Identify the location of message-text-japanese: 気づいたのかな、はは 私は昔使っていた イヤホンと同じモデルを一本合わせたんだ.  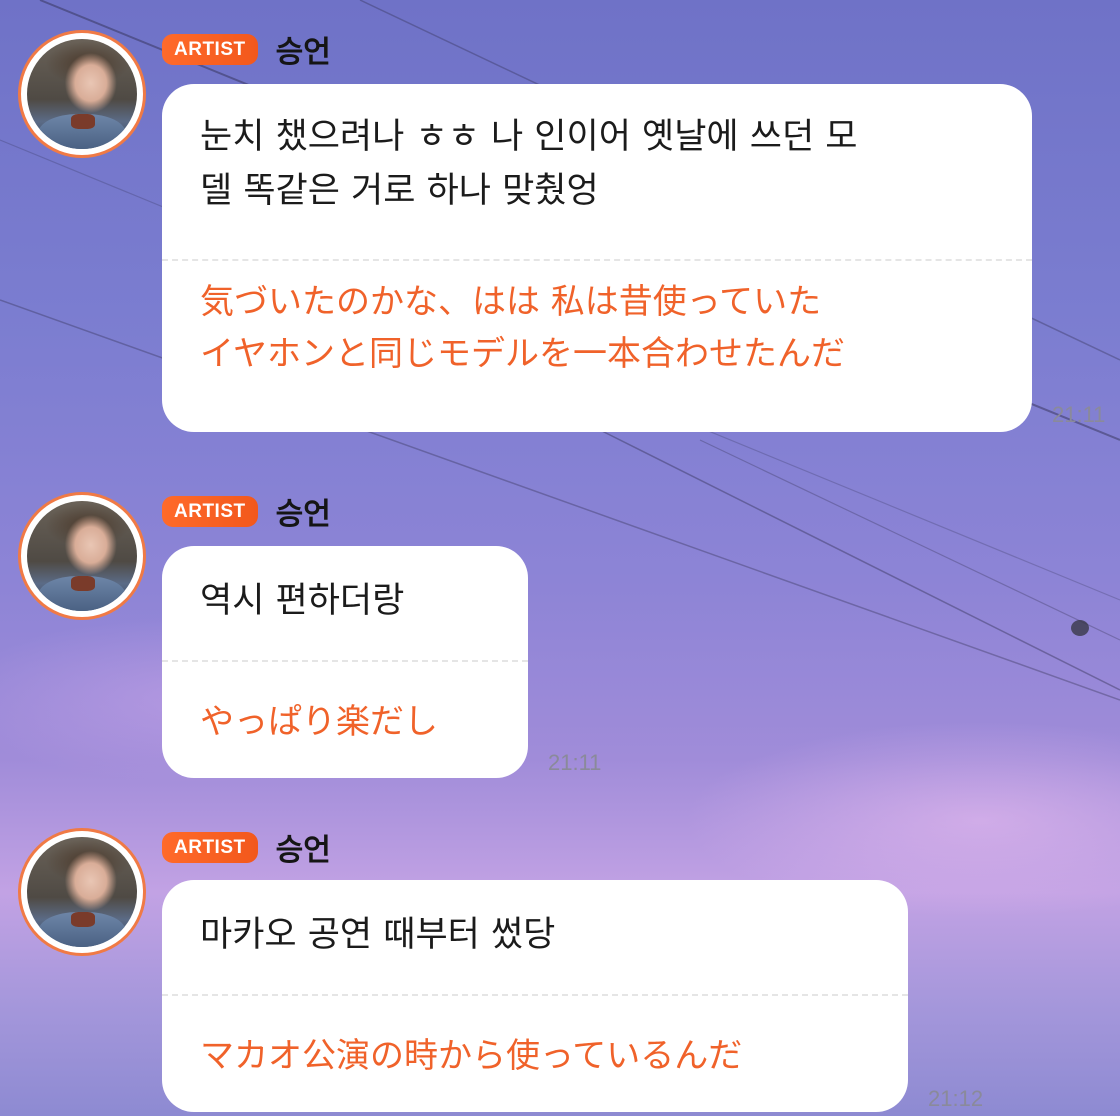
(522, 328).